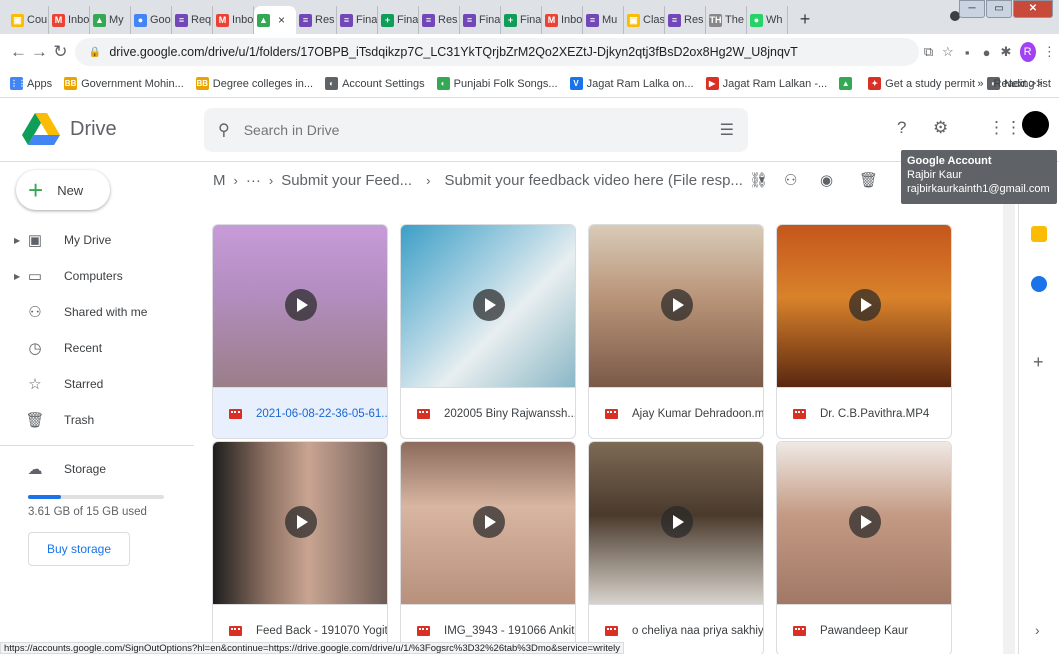 Image resolution: width=1059 pixels, height=654 pixels. I want to click on buy-storage-button: Buy storage, so click(79, 549).